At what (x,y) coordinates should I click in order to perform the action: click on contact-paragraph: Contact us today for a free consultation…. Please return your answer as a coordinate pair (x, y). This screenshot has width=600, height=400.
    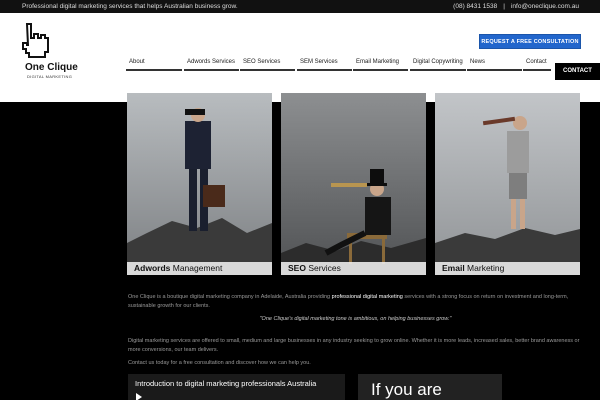
    Looking at the image, I should click on (219, 363).